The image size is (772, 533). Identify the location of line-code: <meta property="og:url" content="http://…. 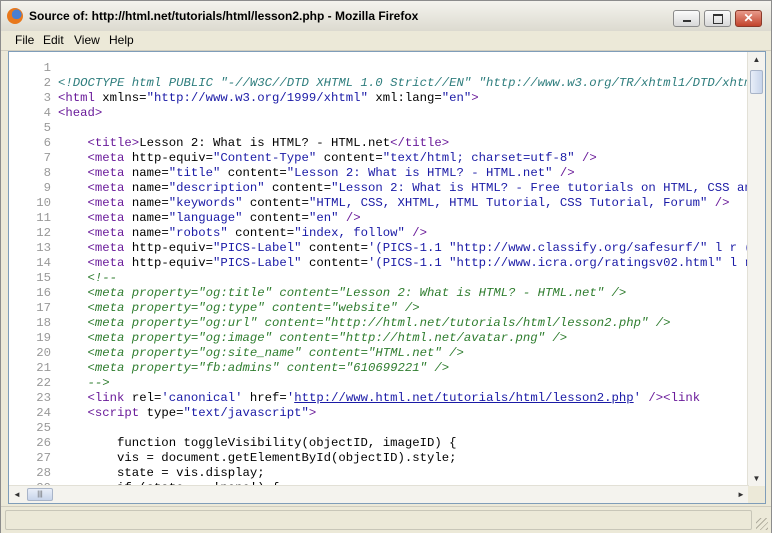
(364, 323).